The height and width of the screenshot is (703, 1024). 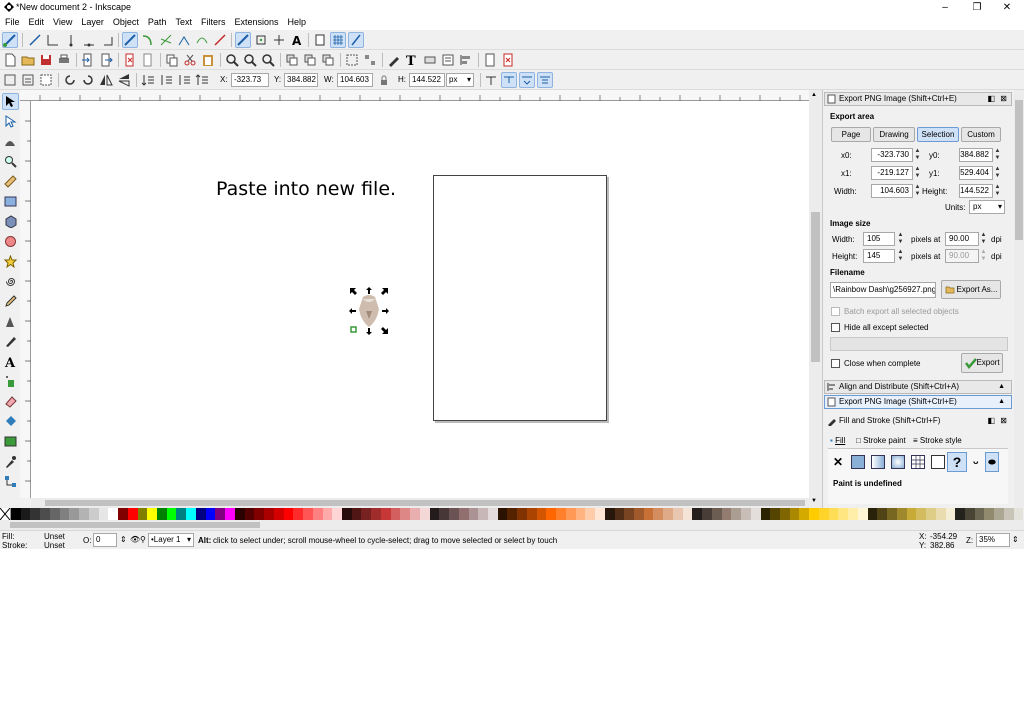 I want to click on menu-layer: Layer, so click(x=92, y=21).